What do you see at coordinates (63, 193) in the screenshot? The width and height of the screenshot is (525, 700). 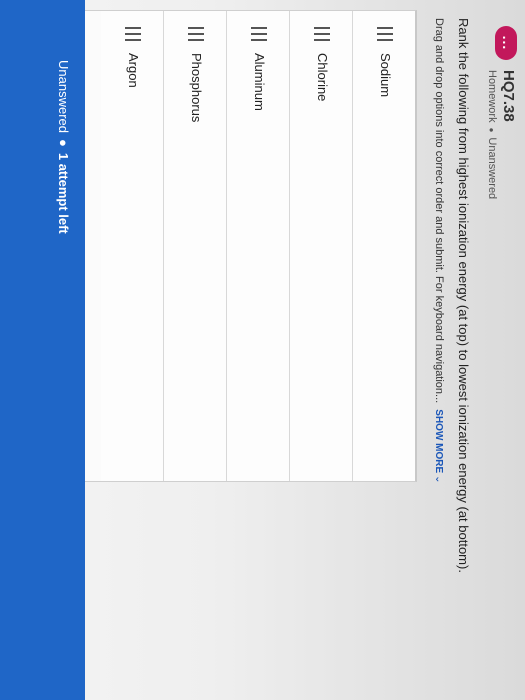 I see `attempts-left: 1 attempt left` at bounding box center [63, 193].